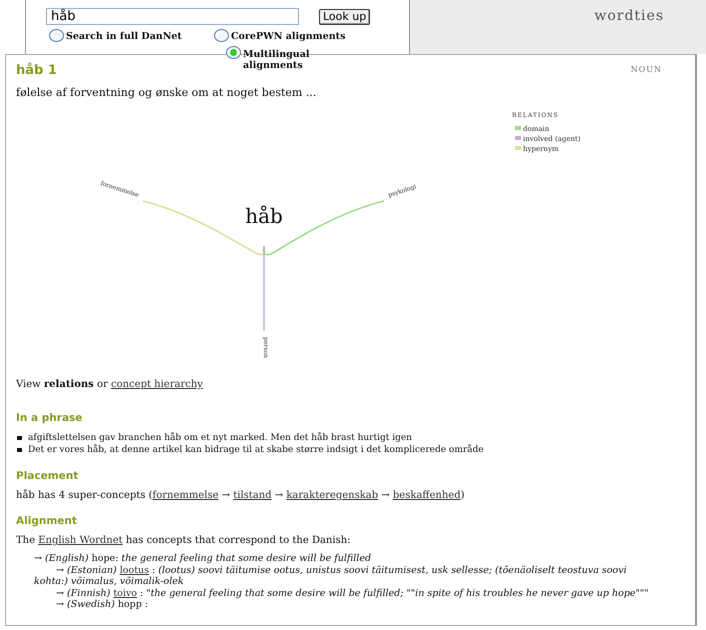 The width and height of the screenshot is (706, 630). What do you see at coordinates (350, 438) in the screenshot?
I see `example-sentence: afgiftslettelsen gav branchen håb om et nyt marked. Men det håb brast hurtigt igen` at bounding box center [350, 438].